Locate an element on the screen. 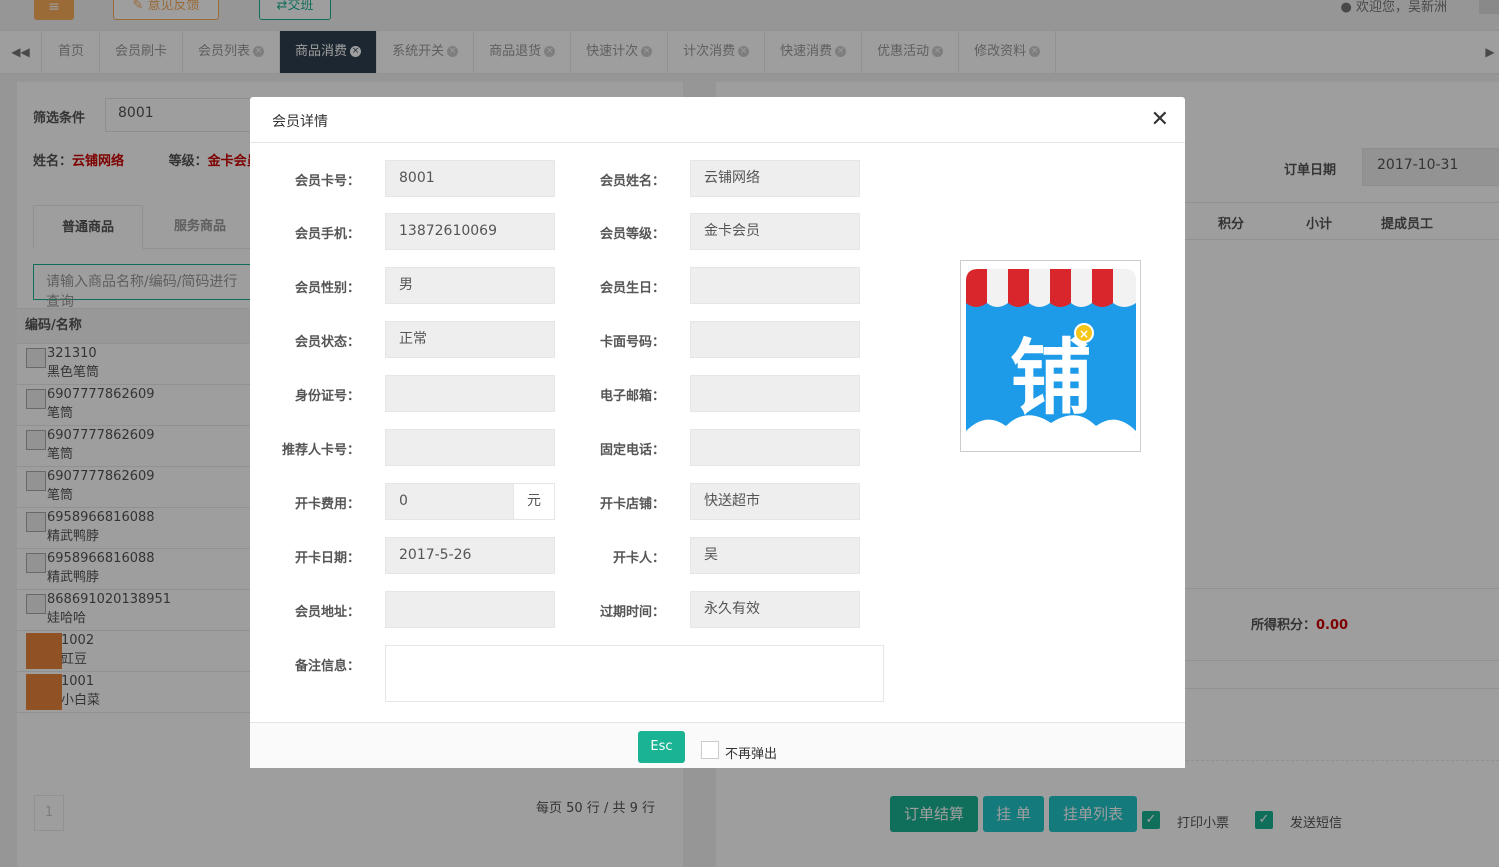 This screenshot has width=1499, height=867. level-field: 金卡会员 is located at coordinates (775, 231).